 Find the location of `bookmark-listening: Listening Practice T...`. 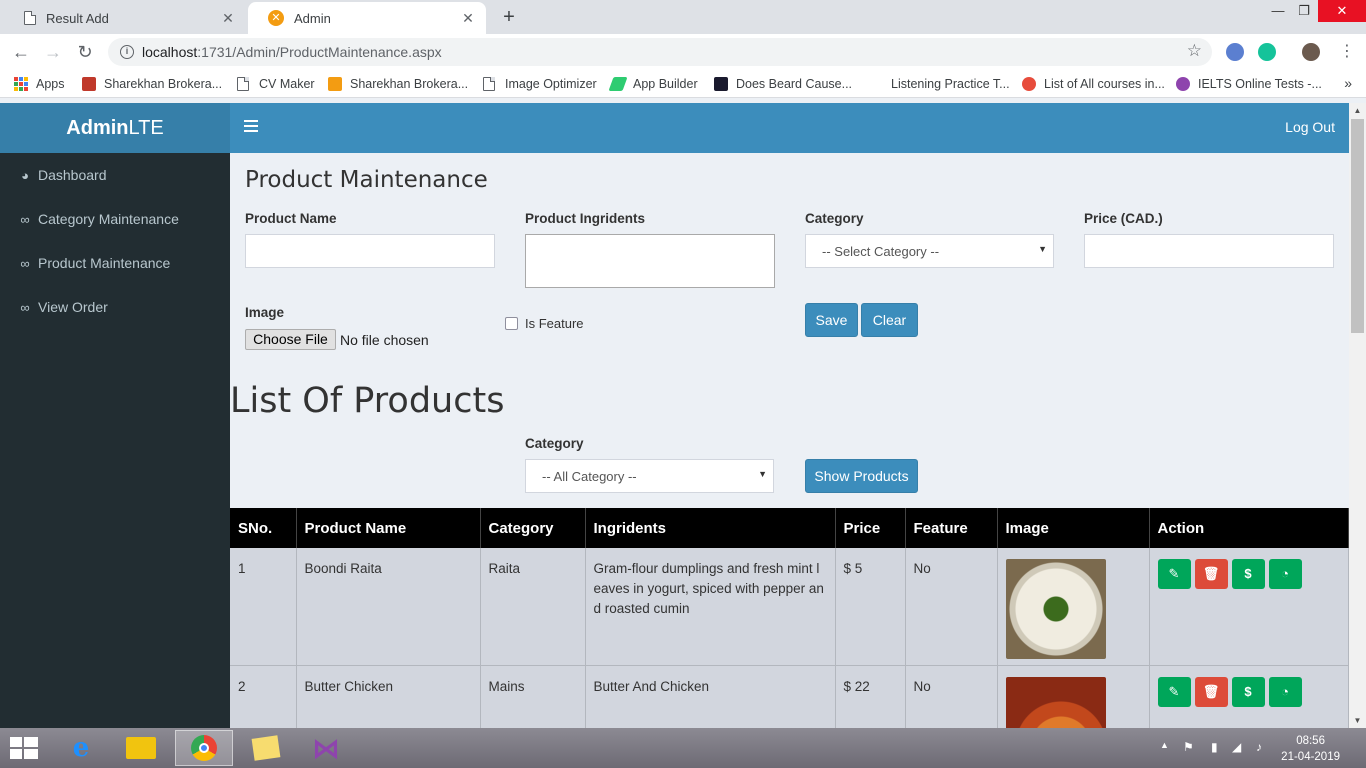

bookmark-listening: Listening Practice T... is located at coordinates (950, 84).